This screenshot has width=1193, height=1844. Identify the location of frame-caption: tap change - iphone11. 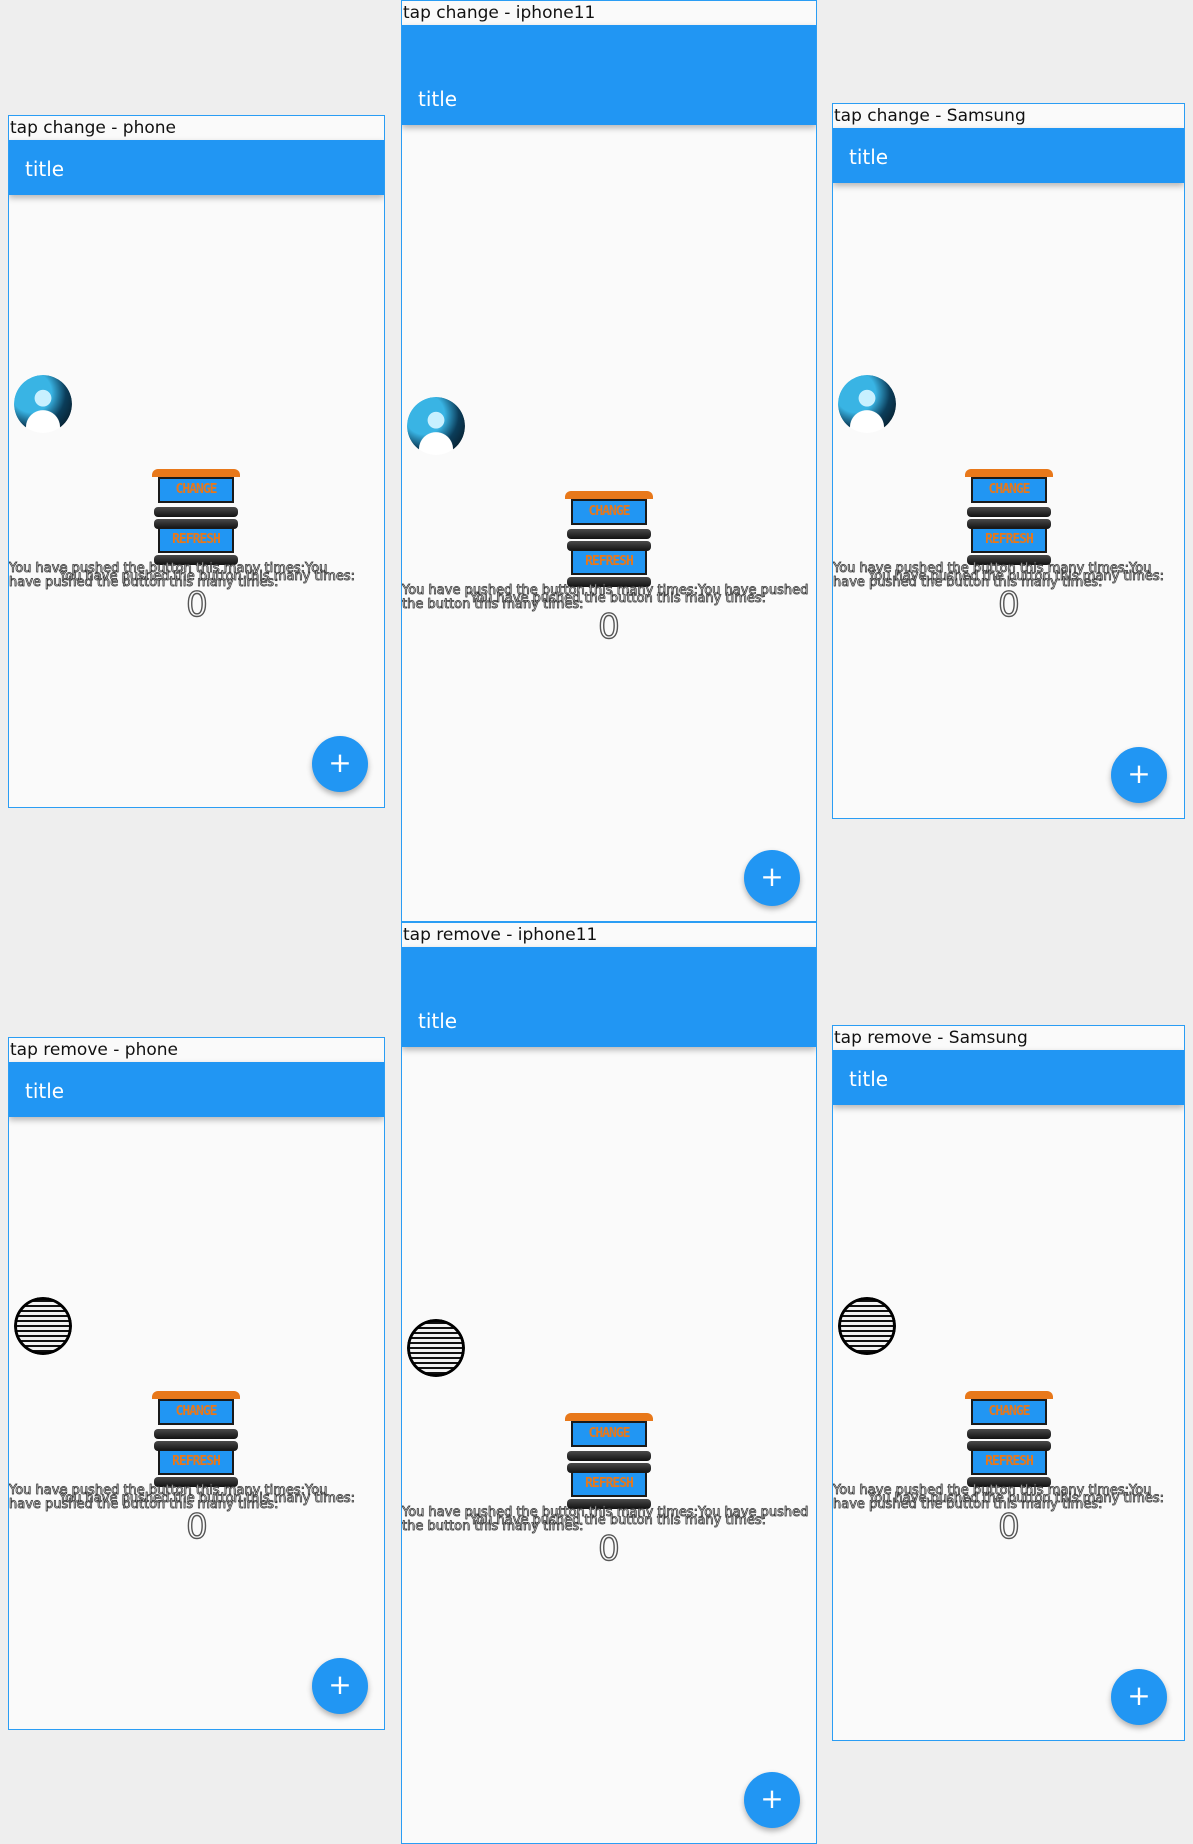
(609, 13).